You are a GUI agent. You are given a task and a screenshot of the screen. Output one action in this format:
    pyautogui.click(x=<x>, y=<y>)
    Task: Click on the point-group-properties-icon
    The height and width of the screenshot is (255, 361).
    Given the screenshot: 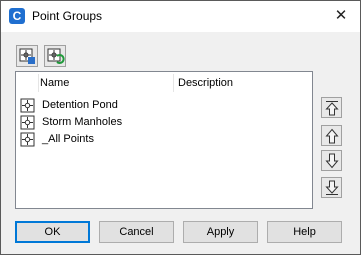 What is the action you would take?
    pyautogui.click(x=27, y=56)
    